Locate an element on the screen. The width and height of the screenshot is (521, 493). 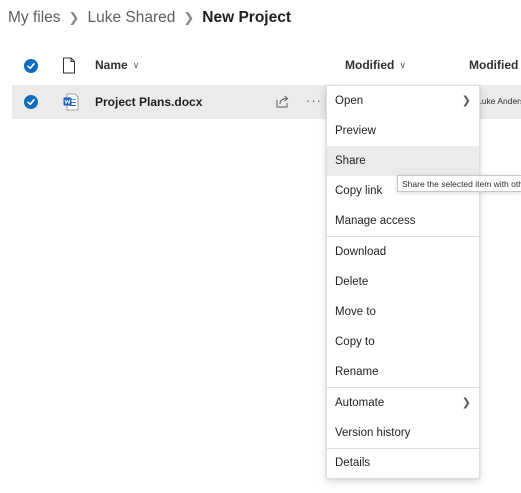
breadcrumb: My files ❯ Luke Shared ❯ New Project is located at coordinates (149, 18).